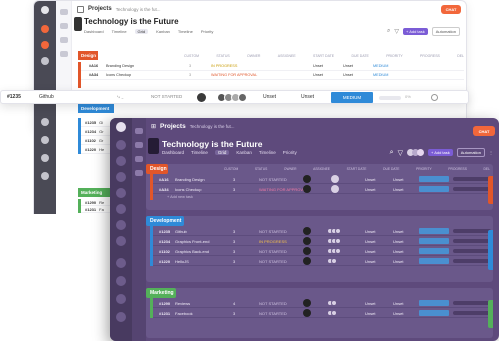 The width and height of the screenshot is (499, 341). What do you see at coordinates (101, 122) in the screenshot?
I see `row-name: Gi` at bounding box center [101, 122].